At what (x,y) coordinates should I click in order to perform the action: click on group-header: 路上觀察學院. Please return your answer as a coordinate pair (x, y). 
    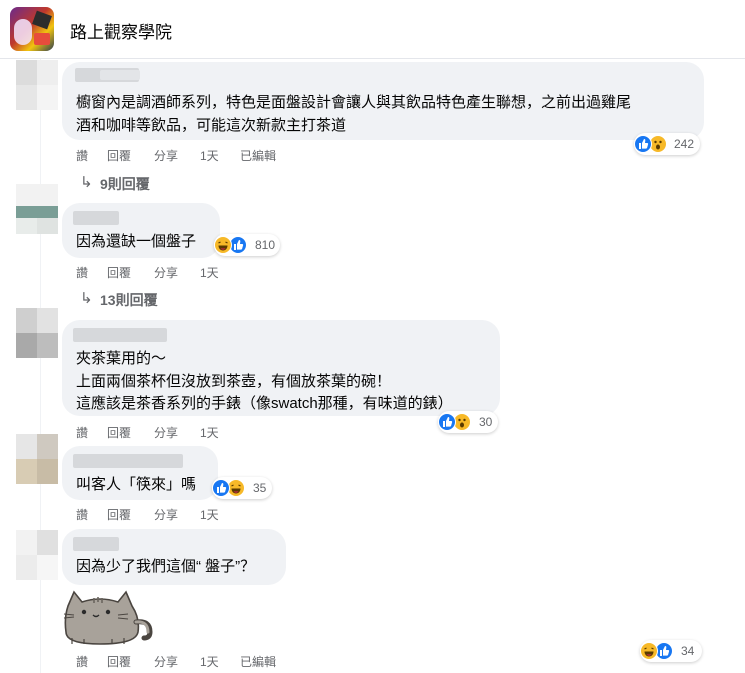
    Looking at the image, I should click on (372, 29).